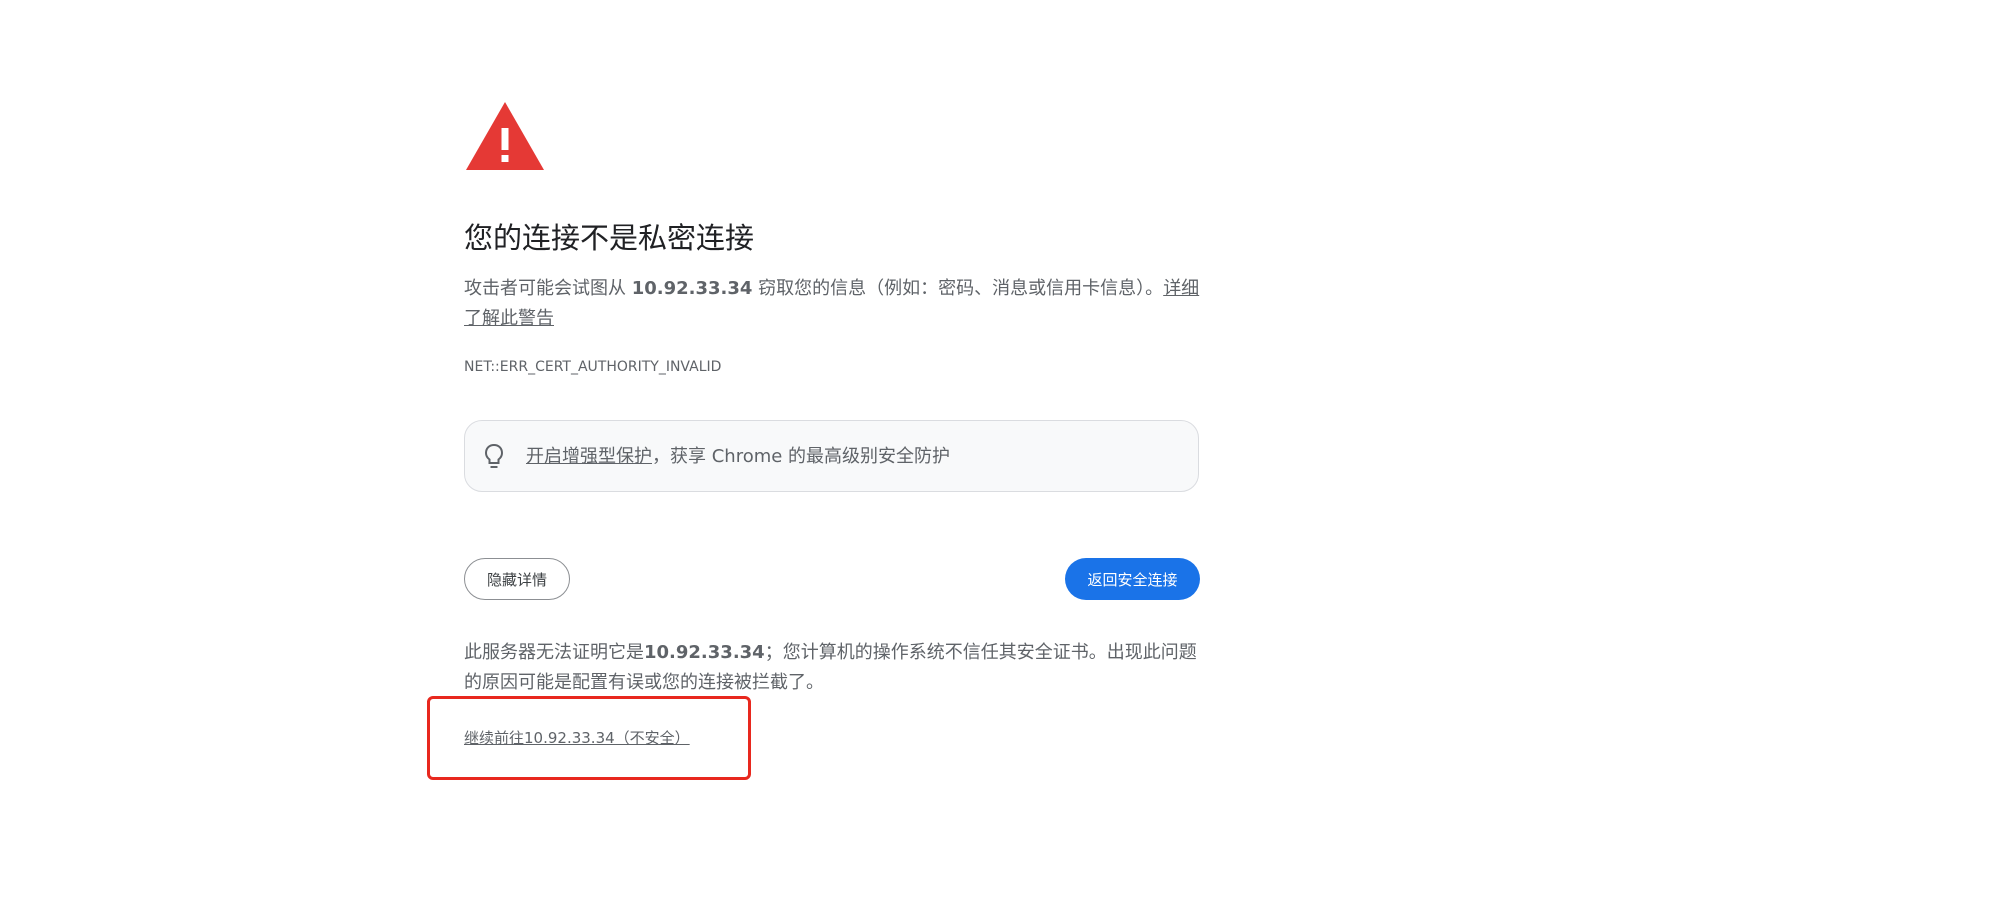 Image resolution: width=2000 pixels, height=899 pixels. Describe the element at coordinates (1132, 579) in the screenshot. I see `back-to-safety-button: 返回安全连接` at that location.